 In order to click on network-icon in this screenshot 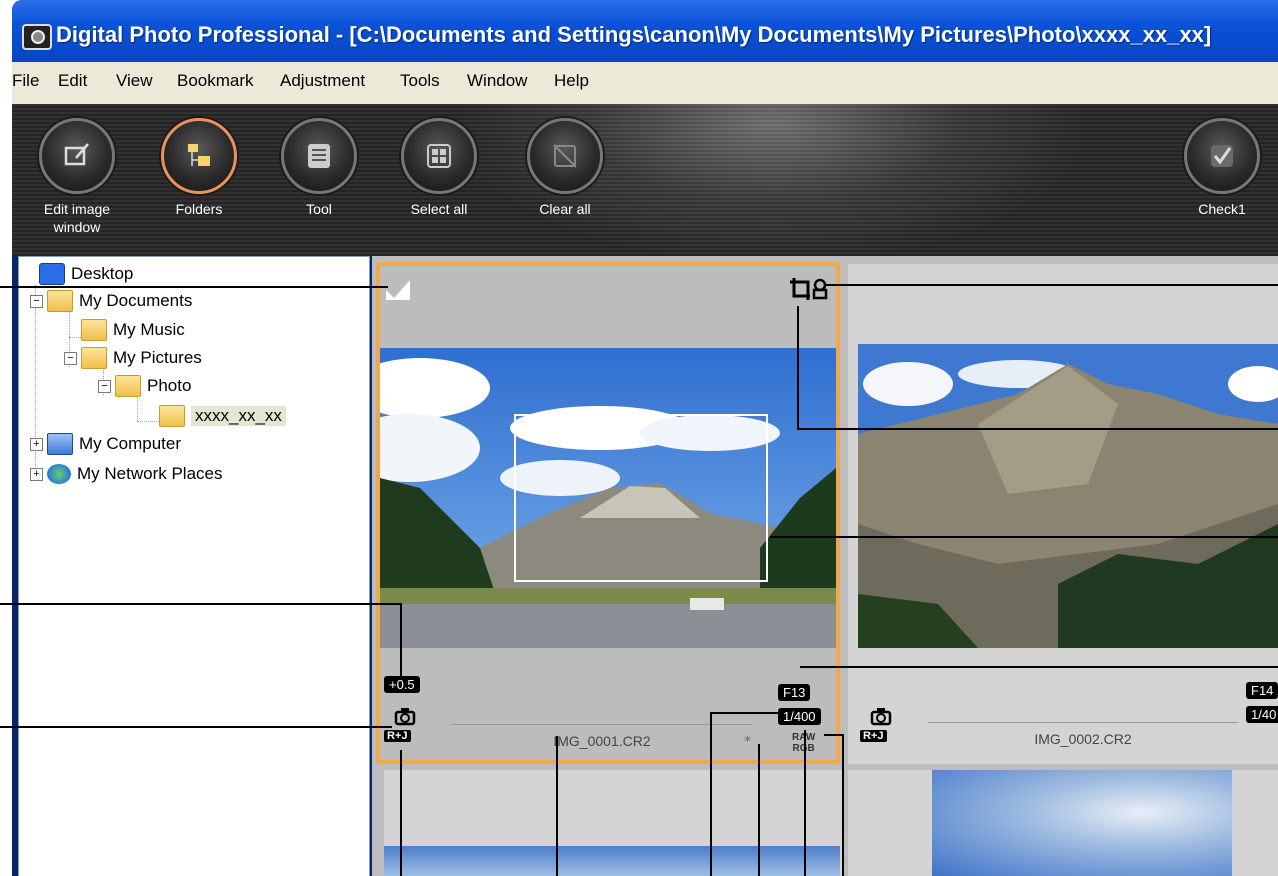, I will do `click(59, 474)`.